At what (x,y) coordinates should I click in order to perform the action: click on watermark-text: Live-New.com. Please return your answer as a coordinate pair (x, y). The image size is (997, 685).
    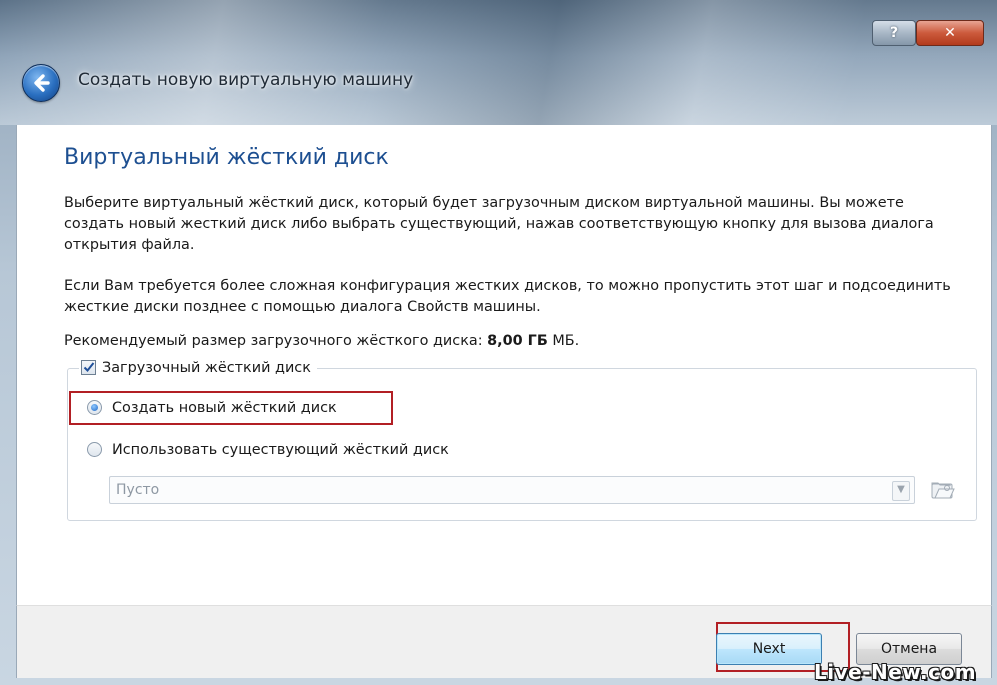
    Looking at the image, I should click on (895, 672).